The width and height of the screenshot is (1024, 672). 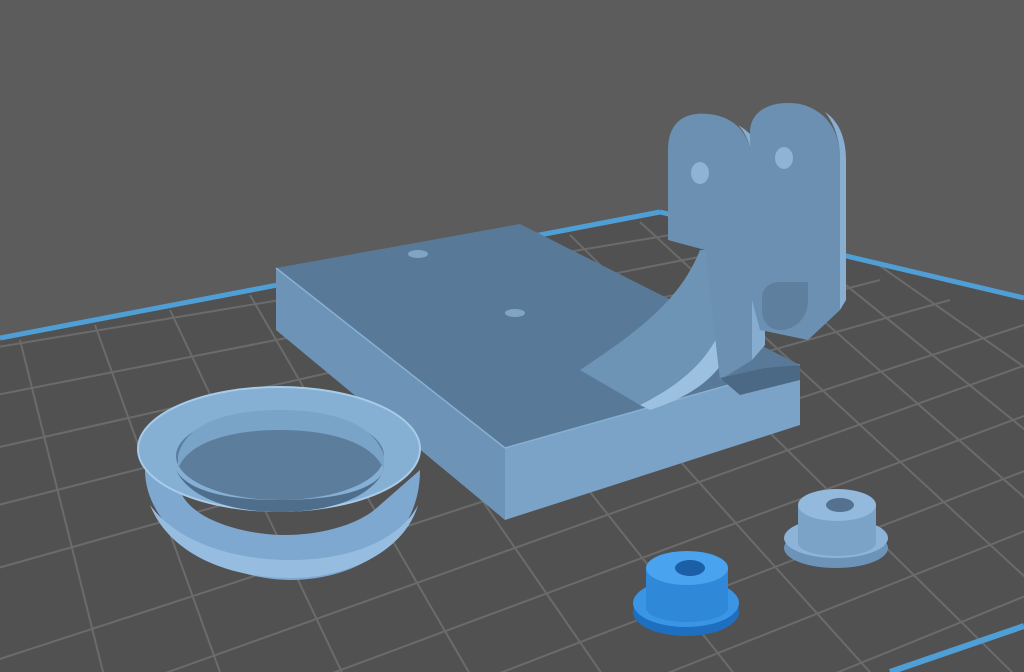 I want to click on bushing-small-object, so click(x=836, y=528).